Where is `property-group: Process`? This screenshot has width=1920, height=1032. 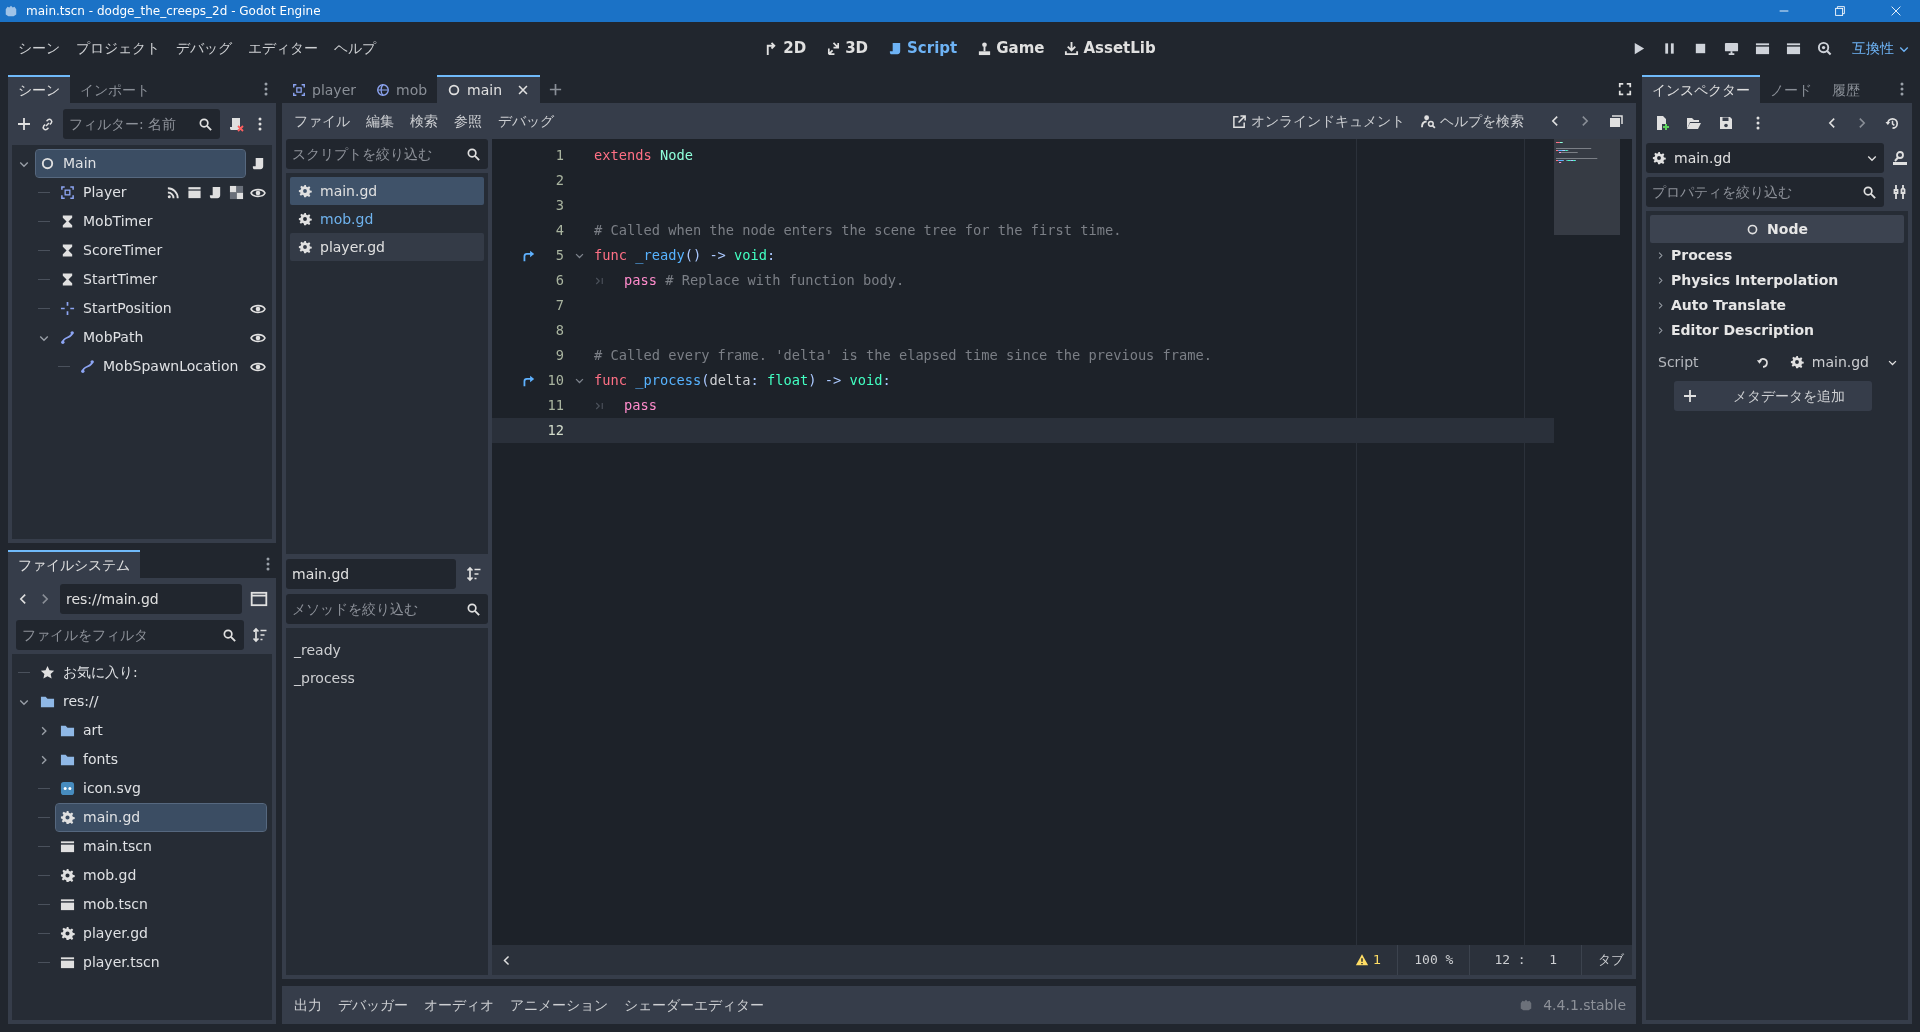 property-group: Process is located at coordinates (1777, 255).